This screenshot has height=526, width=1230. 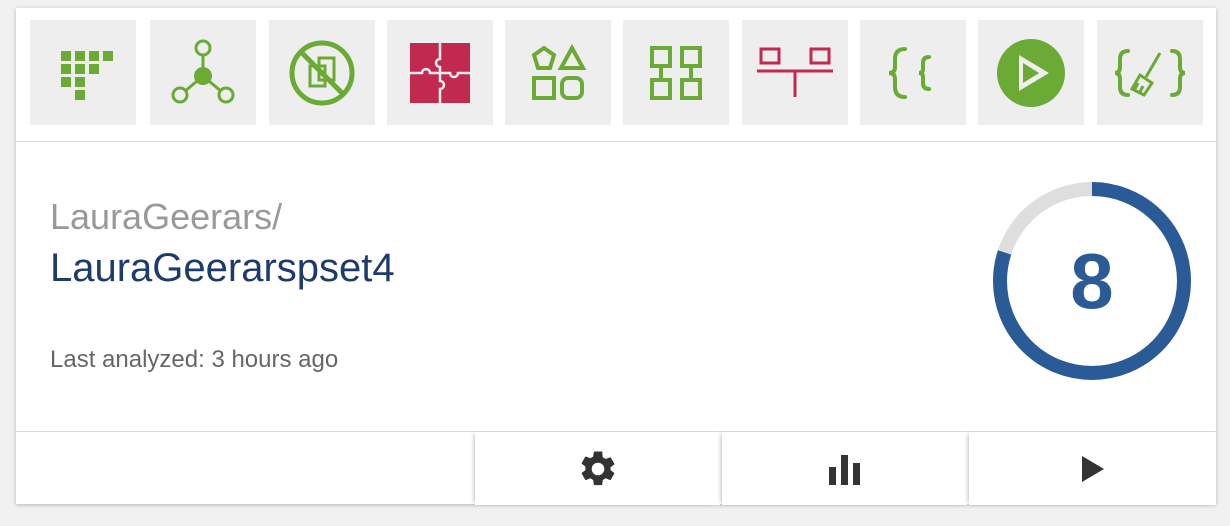 I want to click on settings-button, so click(x=597, y=468).